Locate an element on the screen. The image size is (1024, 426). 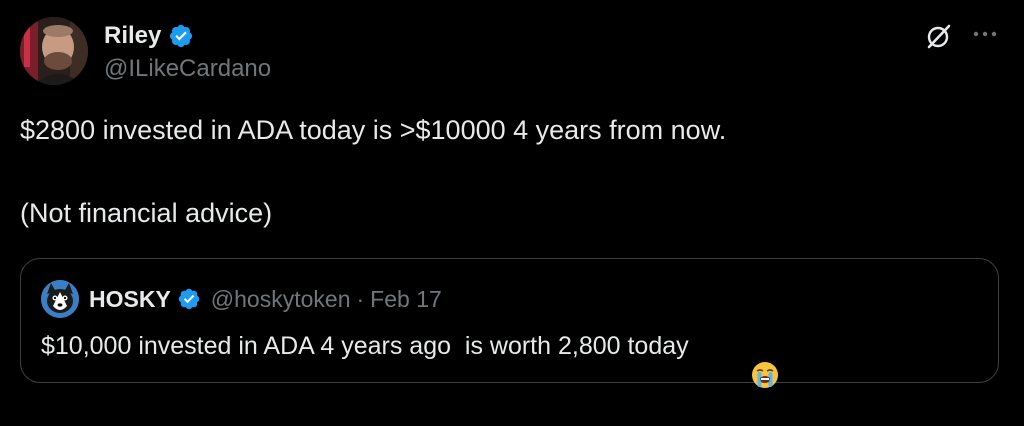
tweet-text-line2: (Not financial advice) is located at coordinates (146, 213).